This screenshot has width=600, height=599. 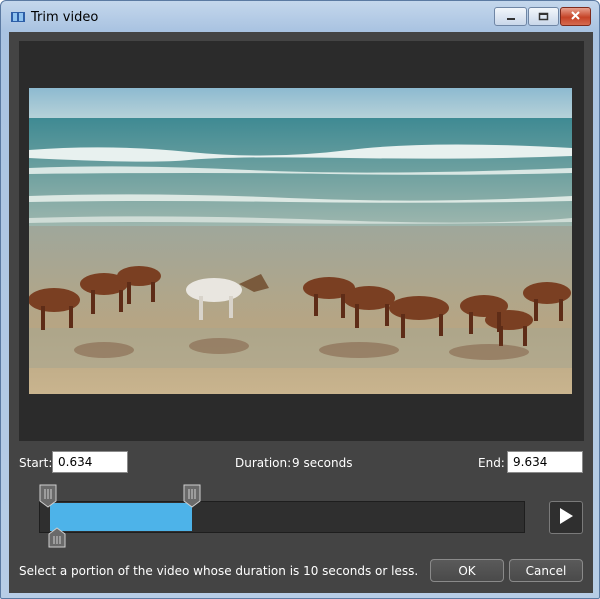 What do you see at coordinates (48, 496) in the screenshot?
I see `start-trim-handle` at bounding box center [48, 496].